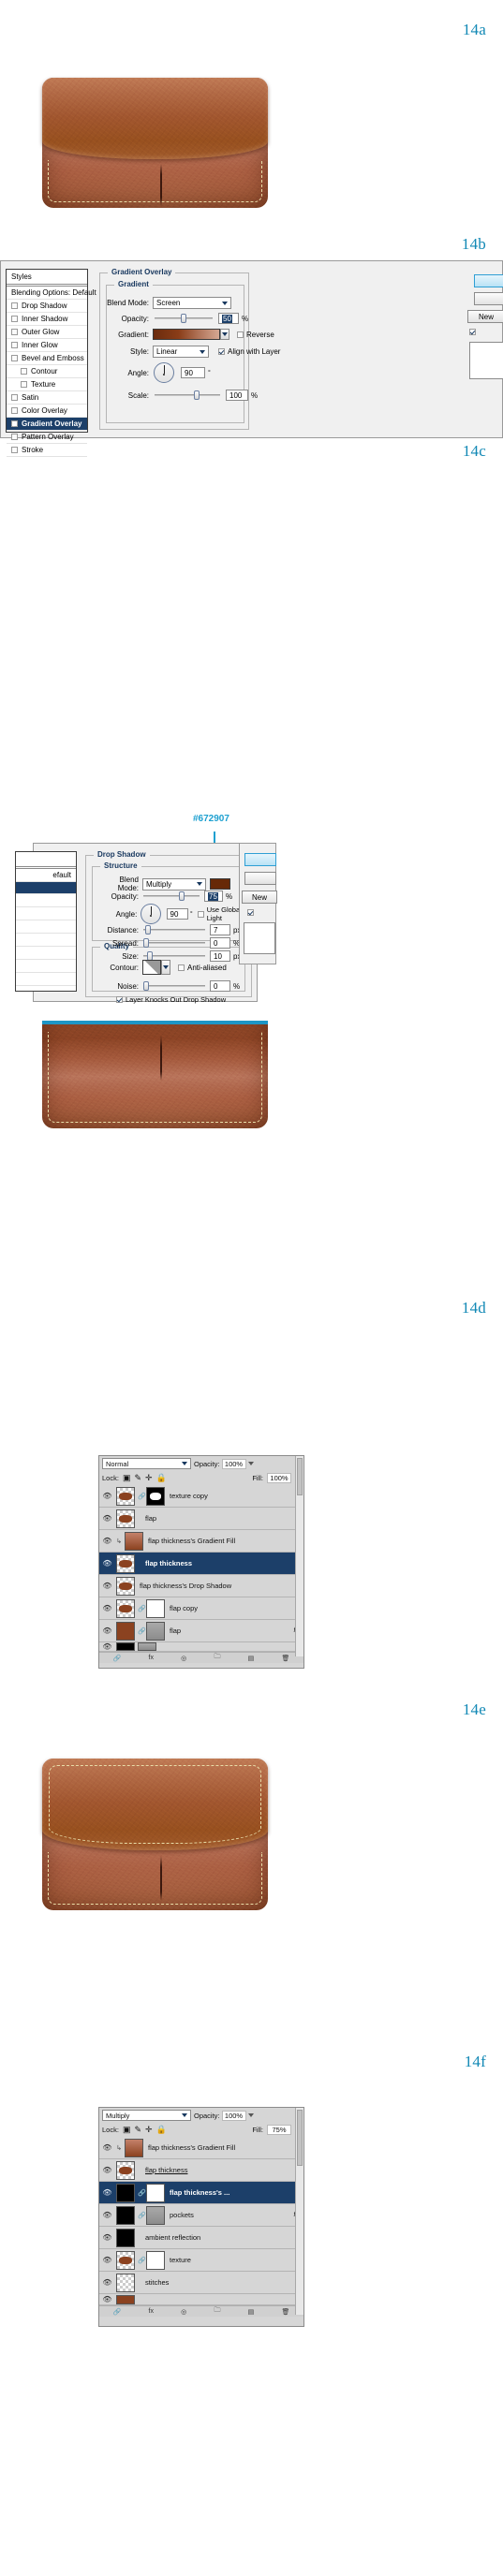  I want to click on style-row-texture: Texture, so click(47, 384).